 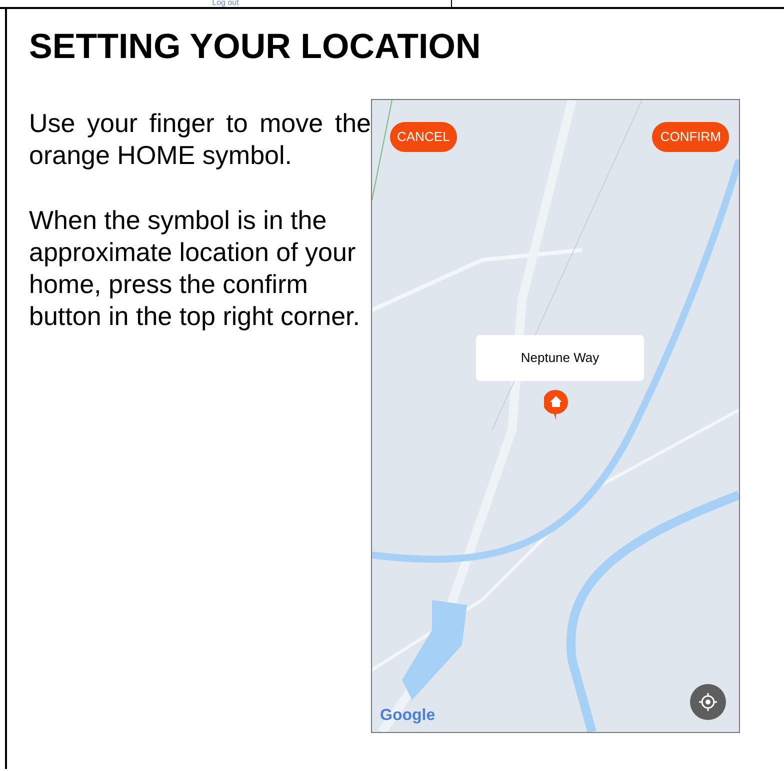 I want to click on cancel-button: CANCEL, so click(x=423, y=137).